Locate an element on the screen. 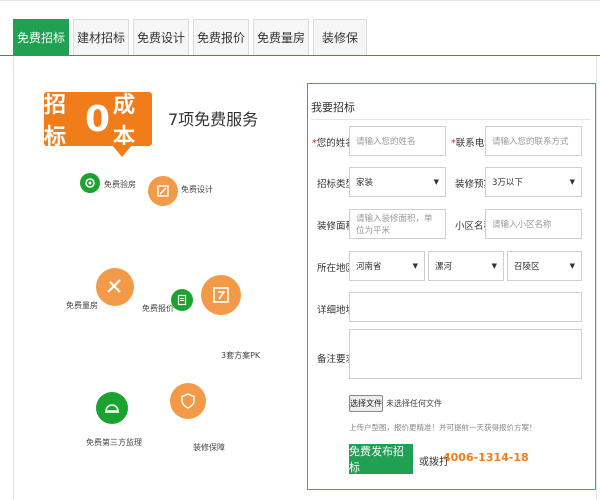 This screenshot has height=500, width=600. area-field: 请输入装修面积，单位为平米 is located at coordinates (397, 224).